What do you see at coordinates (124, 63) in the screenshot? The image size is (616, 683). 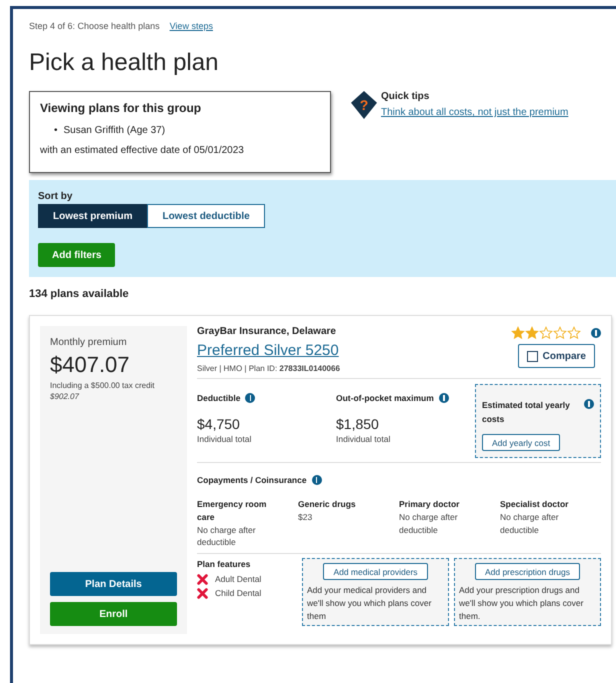 I see `page-title: Pick a health plan` at bounding box center [124, 63].